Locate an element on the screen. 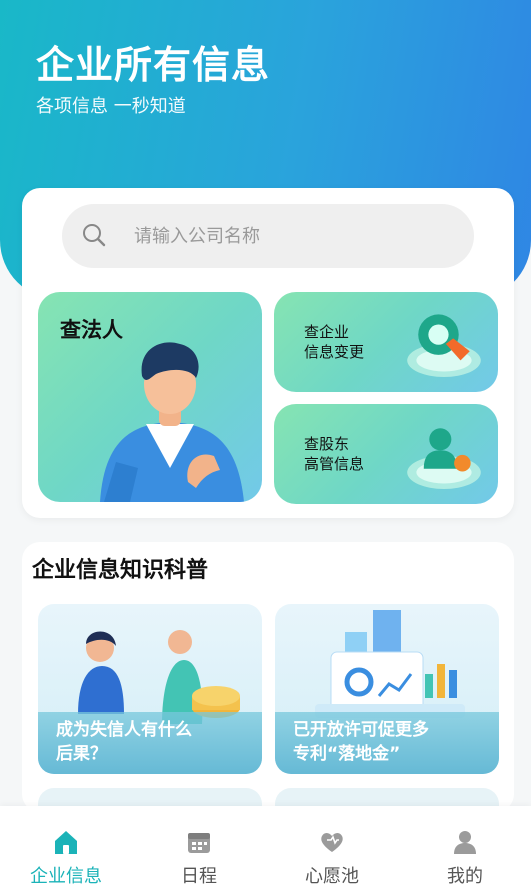 The image size is (531, 891). search-3d-icon is located at coordinates (444, 345).